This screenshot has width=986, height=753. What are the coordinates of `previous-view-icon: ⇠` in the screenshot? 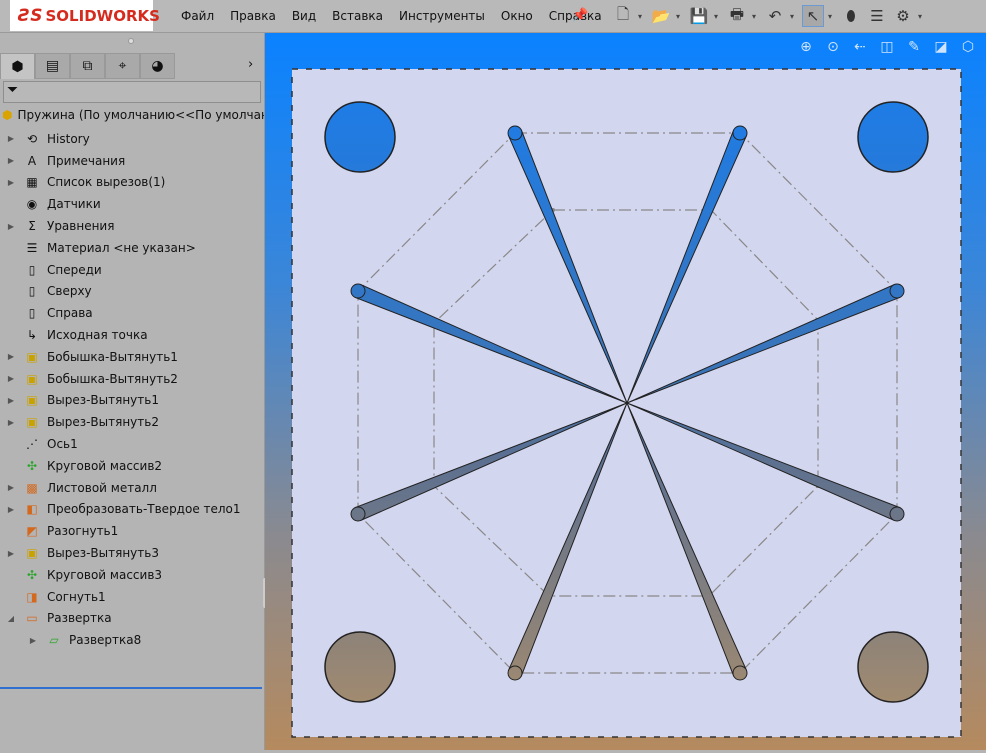 It's located at (860, 47).